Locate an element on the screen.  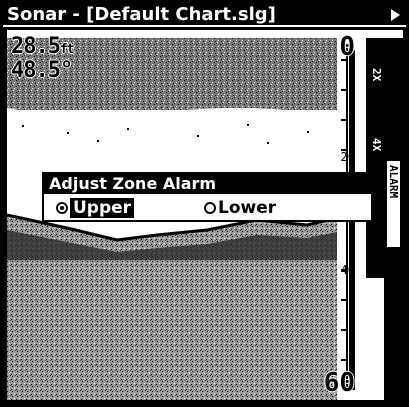
radio-selected-icon is located at coordinates (62, 208).